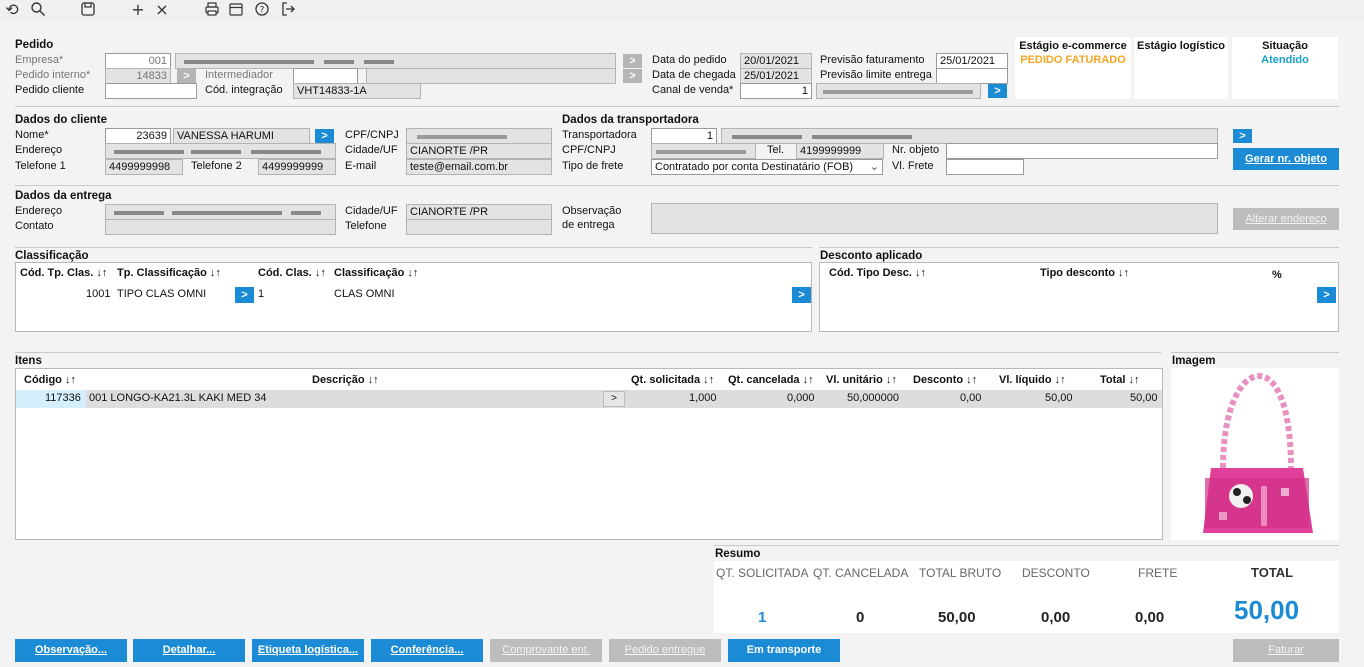  Describe the element at coordinates (592, 211) in the screenshot. I see `observacao-label: Observação` at that location.